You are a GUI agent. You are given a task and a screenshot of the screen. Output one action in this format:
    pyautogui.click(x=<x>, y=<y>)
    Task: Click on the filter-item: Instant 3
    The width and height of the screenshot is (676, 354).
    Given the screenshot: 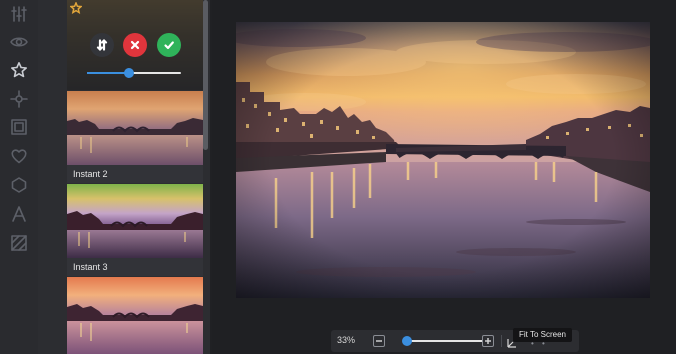 What is the action you would take?
    pyautogui.click(x=135, y=230)
    